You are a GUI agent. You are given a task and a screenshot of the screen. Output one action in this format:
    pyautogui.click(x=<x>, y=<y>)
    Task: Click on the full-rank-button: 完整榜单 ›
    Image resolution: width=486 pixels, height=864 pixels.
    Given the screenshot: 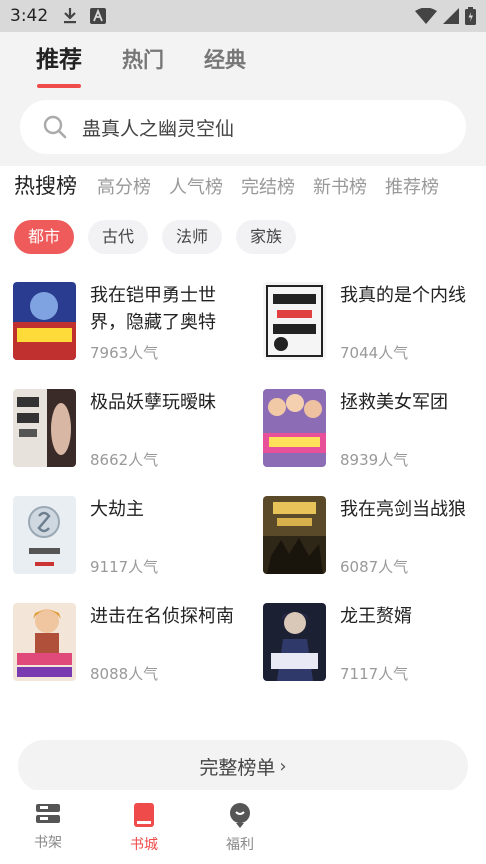 What is the action you would take?
    pyautogui.click(x=243, y=766)
    